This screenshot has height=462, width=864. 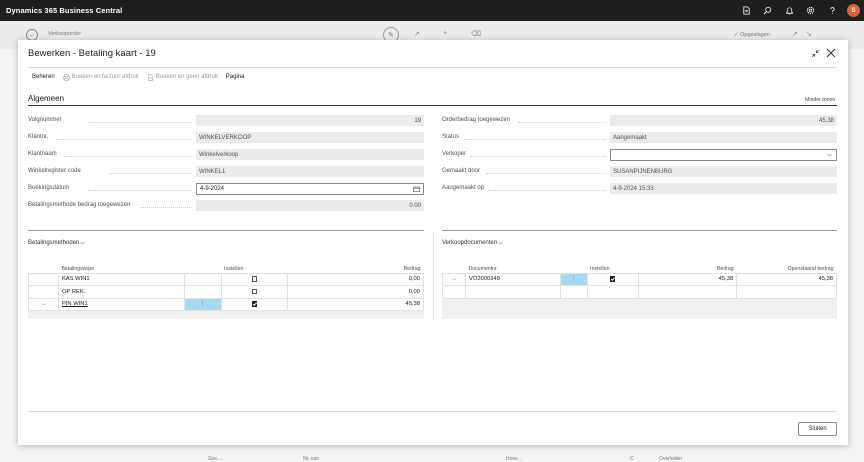 What do you see at coordinates (476, 120) in the screenshot?
I see `label-order-amount-allocated: Orderbedrag toegewezen` at bounding box center [476, 120].